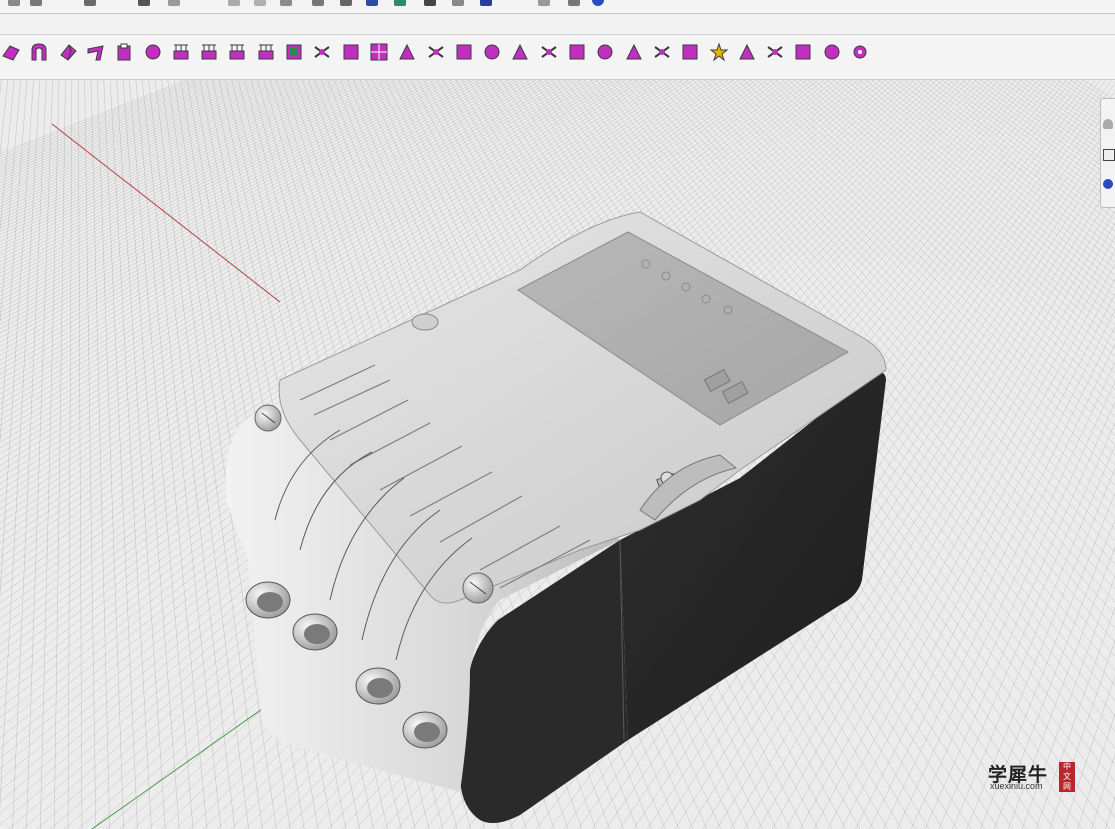 The image size is (1115, 829). Describe the element at coordinates (11, 52) in the screenshot. I see `surface-from-curves-icon` at that location.